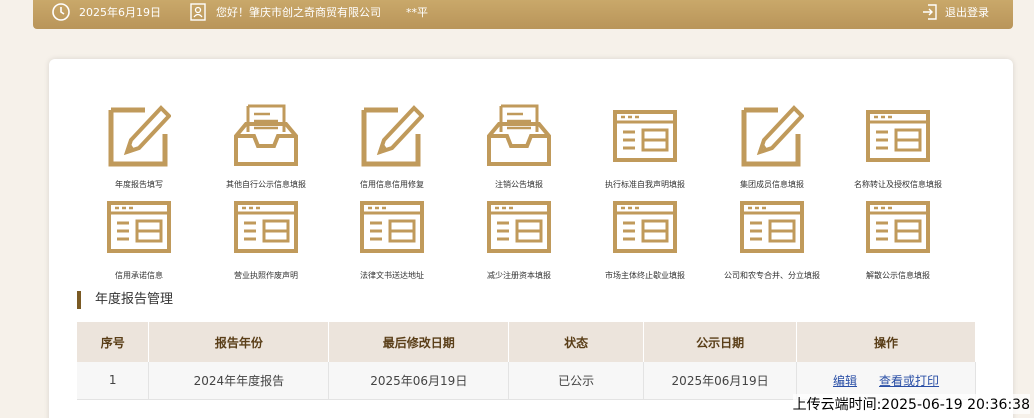 This screenshot has height=418, width=1034. I want to click on tile-label: 市场主体终止歇业填报, so click(645, 275).